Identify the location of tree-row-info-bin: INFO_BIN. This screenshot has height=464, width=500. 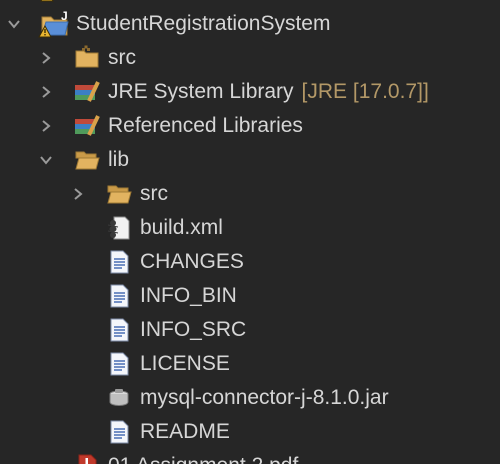
(250, 296).